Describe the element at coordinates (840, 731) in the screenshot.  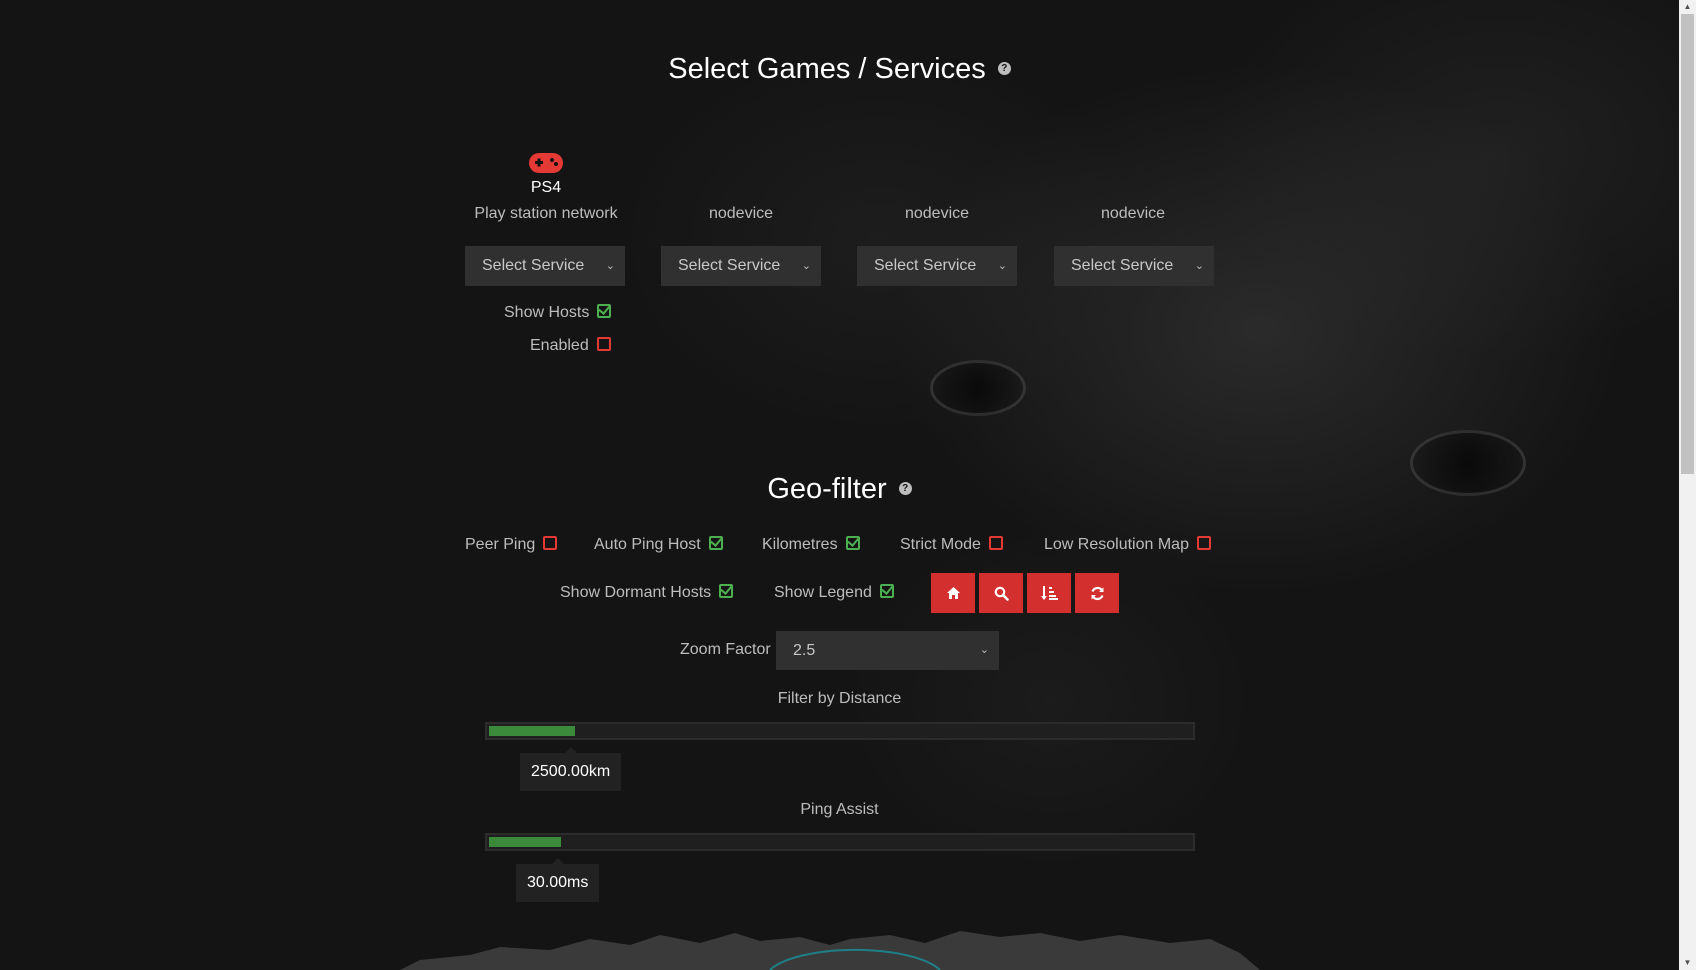
I see `distance-slider` at that location.